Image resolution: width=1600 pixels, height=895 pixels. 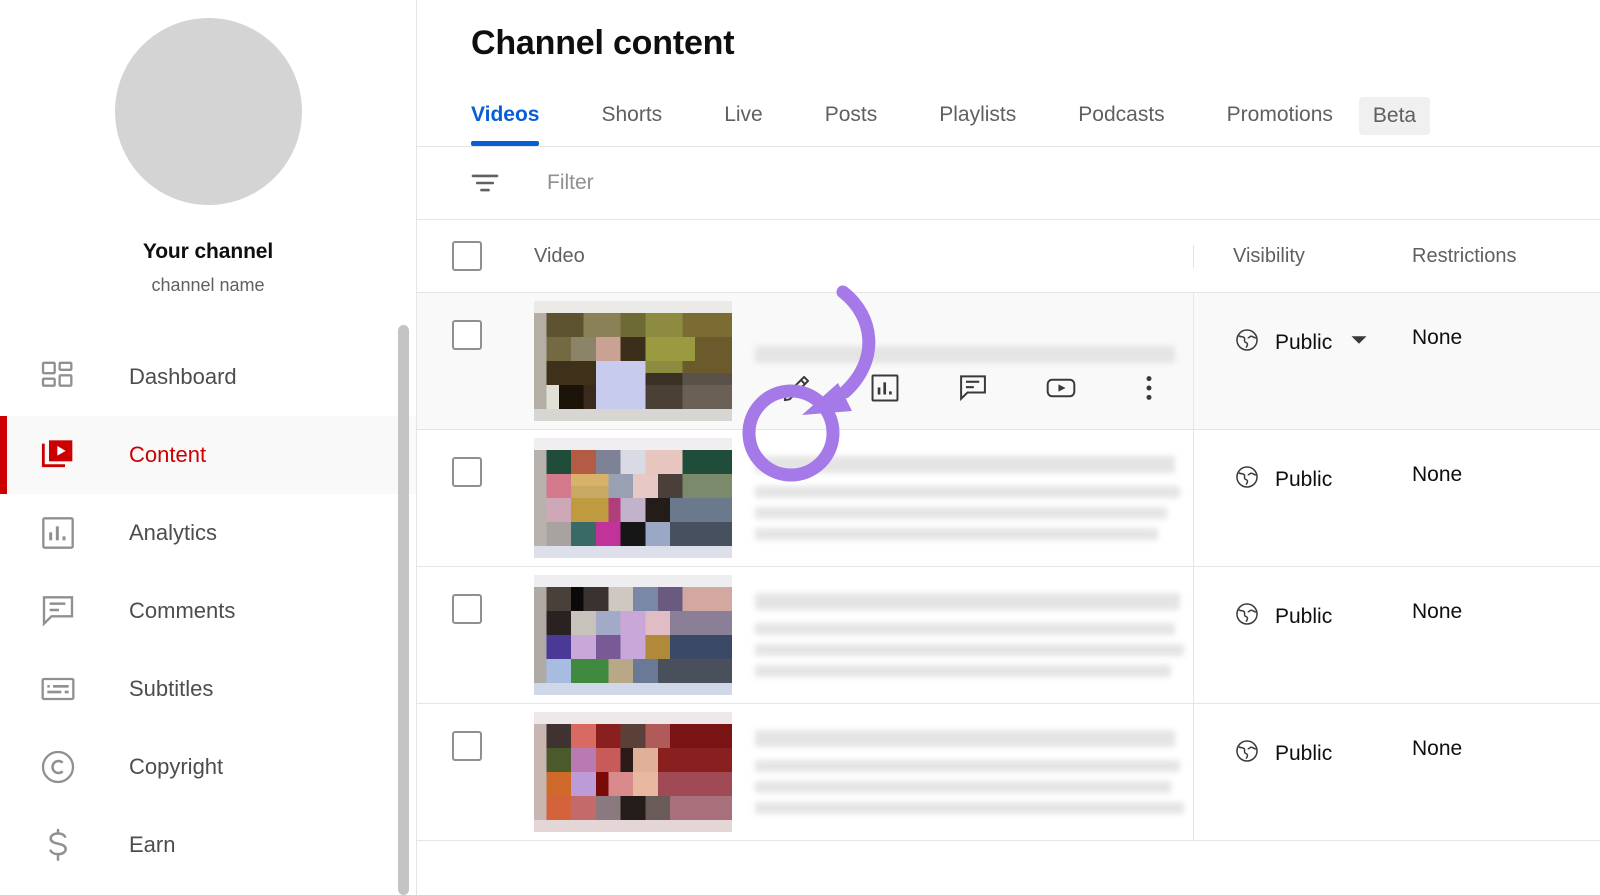 I want to click on tab-label: Live, so click(x=743, y=114).